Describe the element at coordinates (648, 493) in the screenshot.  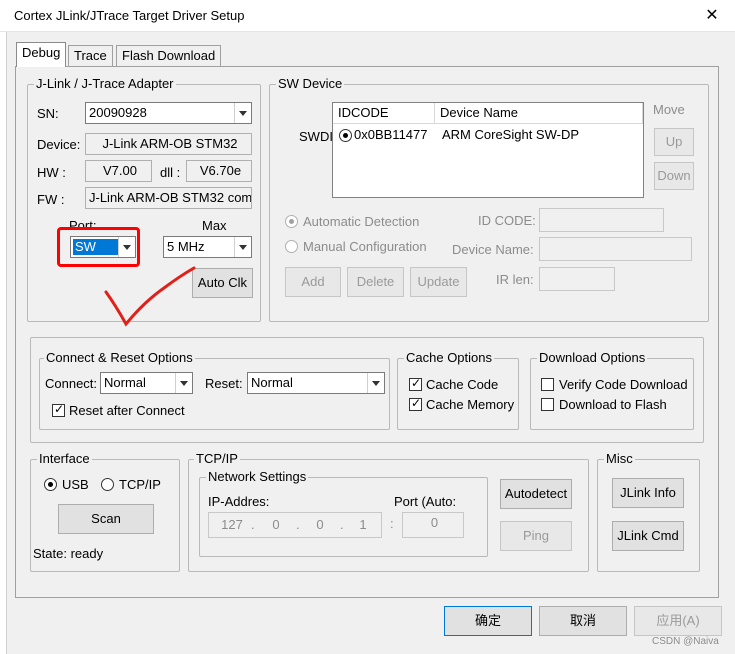
I see `jlink-info-button: JLink Info` at that location.